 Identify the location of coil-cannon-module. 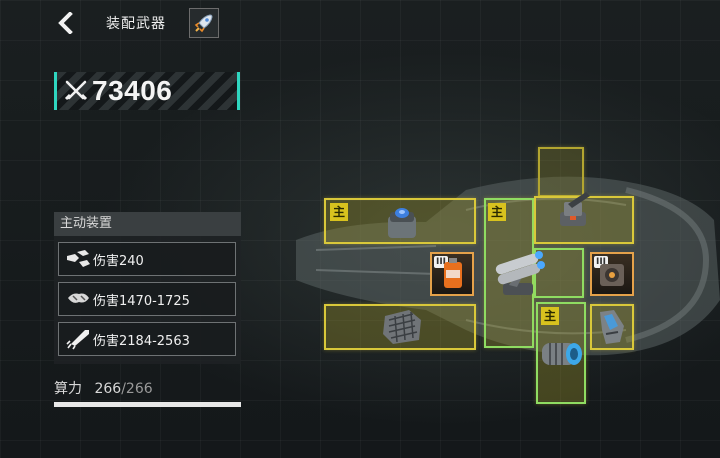
(561, 352).